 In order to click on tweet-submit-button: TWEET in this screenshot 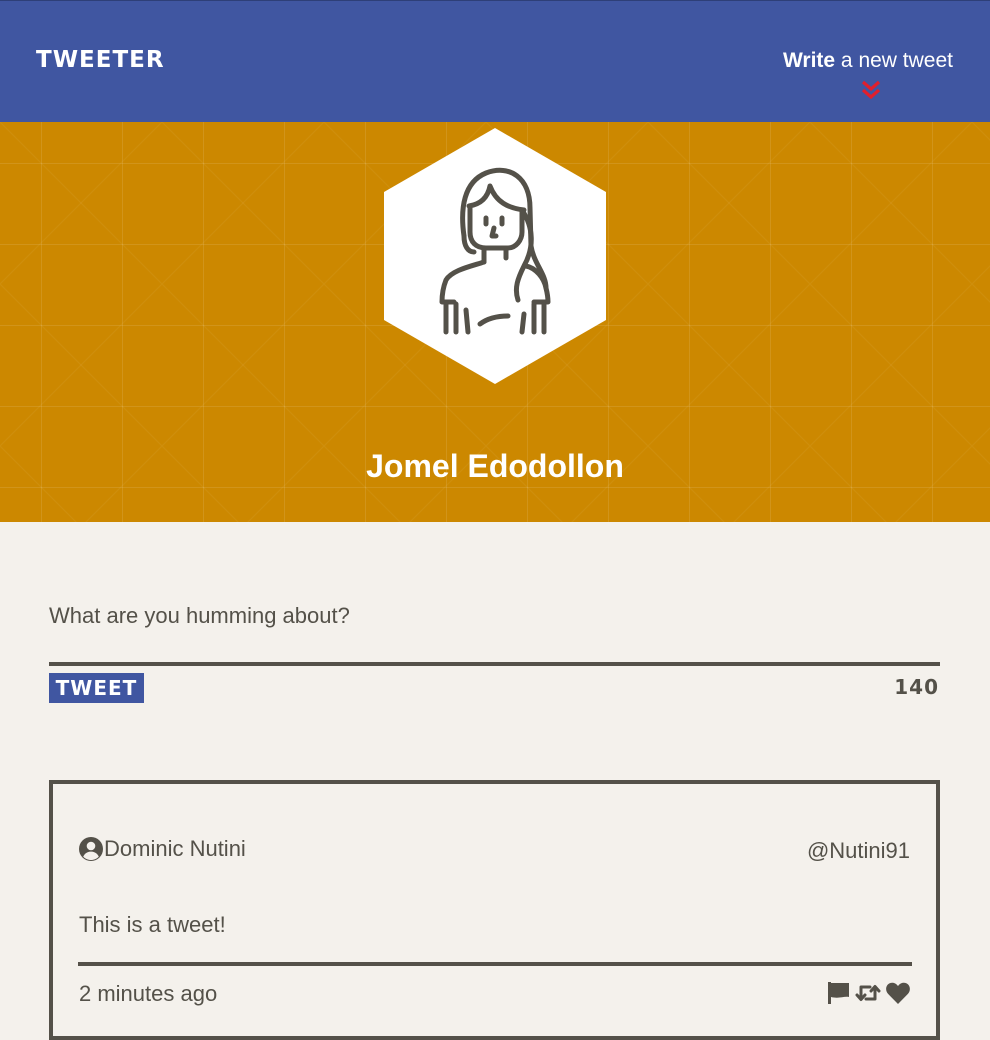, I will do `click(96, 688)`.